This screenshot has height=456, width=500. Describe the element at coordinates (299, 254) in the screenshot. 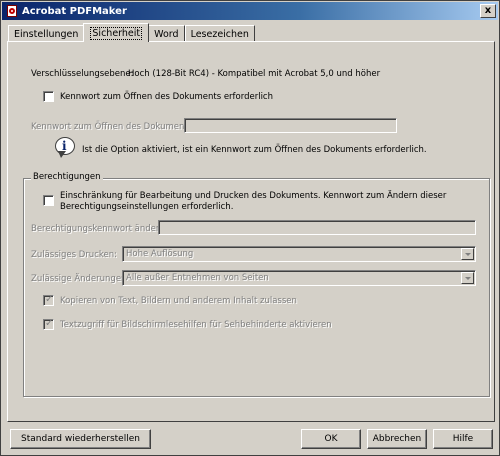

I see `allowed-printing-select: Hohe Auflösung` at that location.